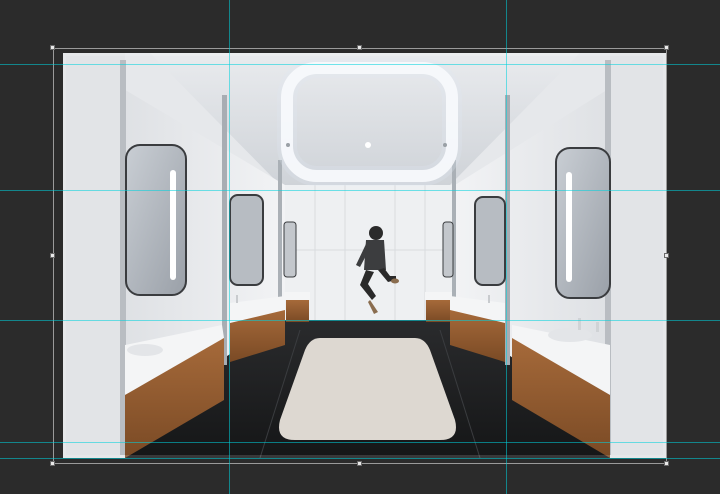  I want to click on transform-handle-bottom-center, so click(359, 463).